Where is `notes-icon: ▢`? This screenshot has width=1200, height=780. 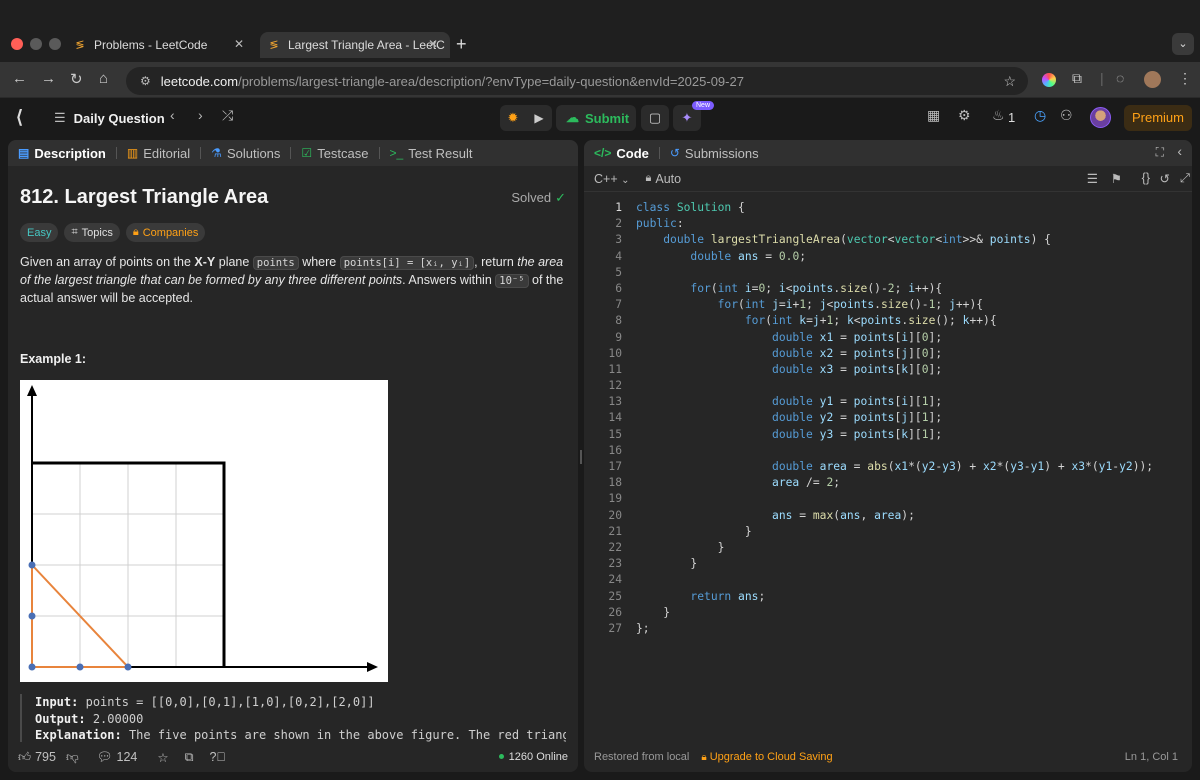
notes-icon: ▢ is located at coordinates (655, 118).